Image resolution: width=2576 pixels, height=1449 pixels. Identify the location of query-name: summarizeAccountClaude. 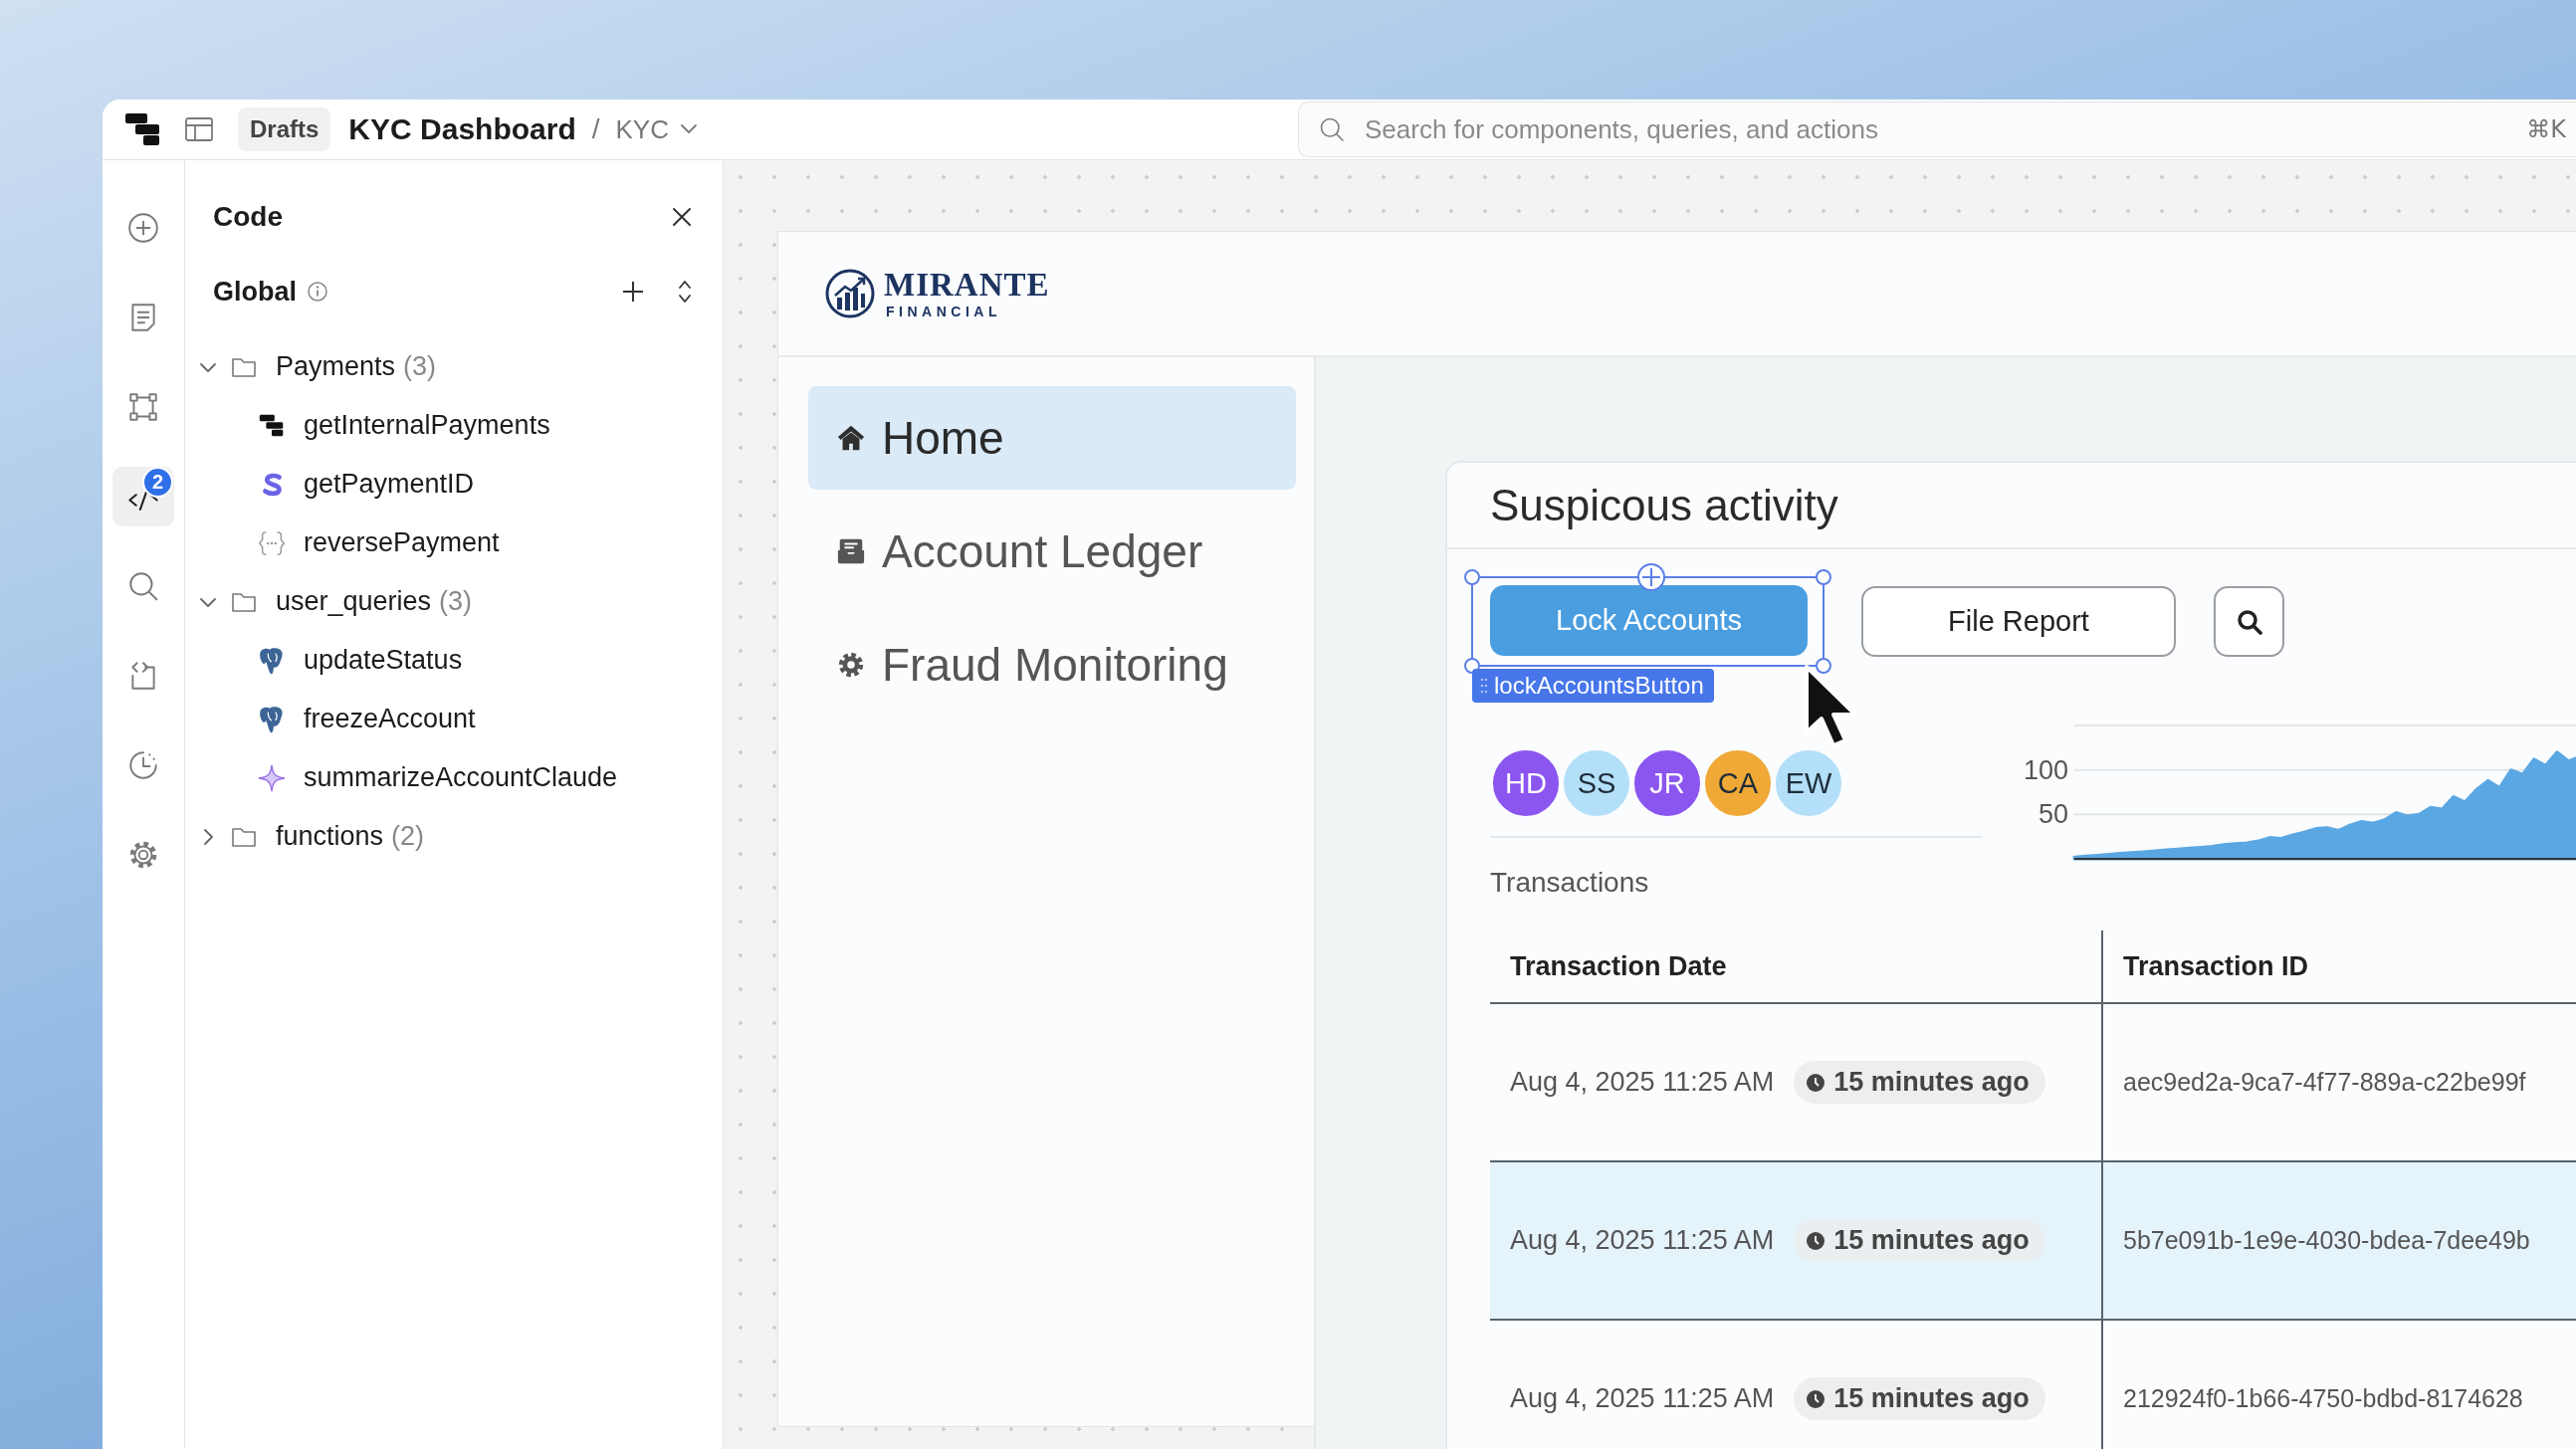
(461, 777).